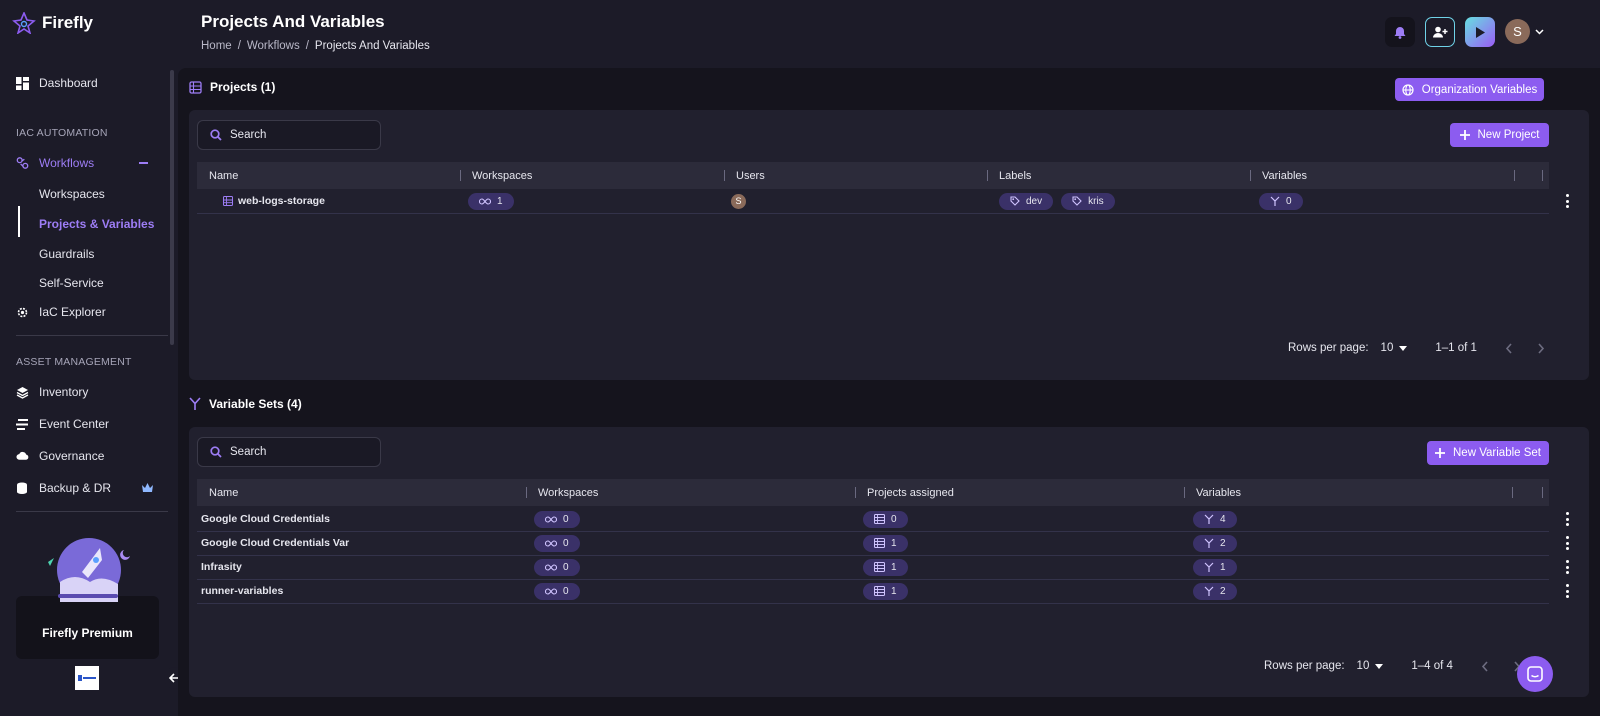 This screenshot has height=716, width=1600. I want to click on new-variable-set-button: New Variable Set, so click(1488, 453).